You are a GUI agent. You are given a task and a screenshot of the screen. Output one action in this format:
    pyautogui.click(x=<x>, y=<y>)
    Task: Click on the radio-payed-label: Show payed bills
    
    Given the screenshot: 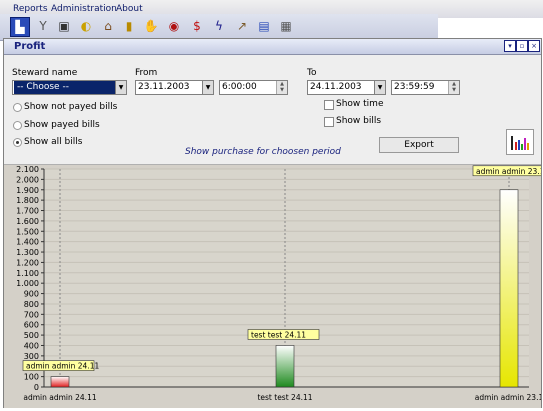 What is the action you would take?
    pyautogui.click(x=62, y=125)
    